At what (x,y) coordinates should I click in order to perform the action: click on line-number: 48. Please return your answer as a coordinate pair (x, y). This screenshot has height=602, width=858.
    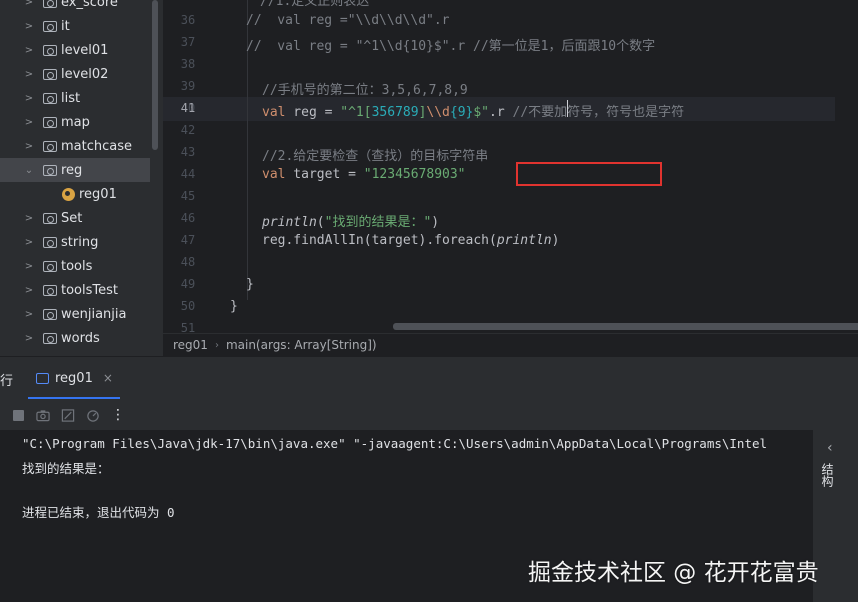
    Looking at the image, I should click on (188, 262).